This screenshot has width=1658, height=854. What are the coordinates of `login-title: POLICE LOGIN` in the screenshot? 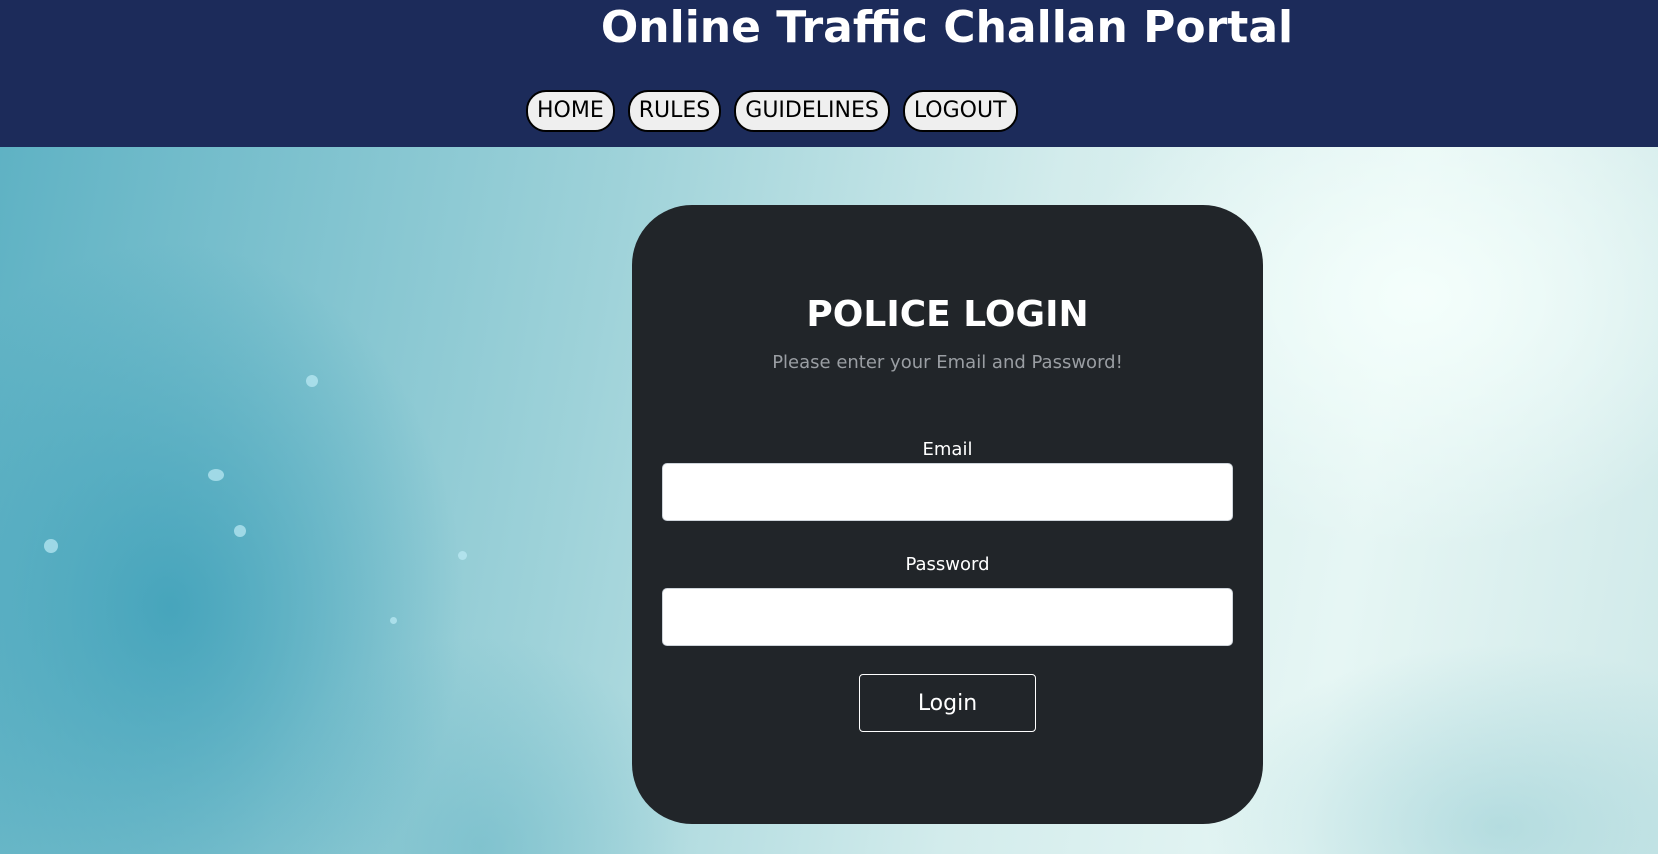 It's located at (947, 314).